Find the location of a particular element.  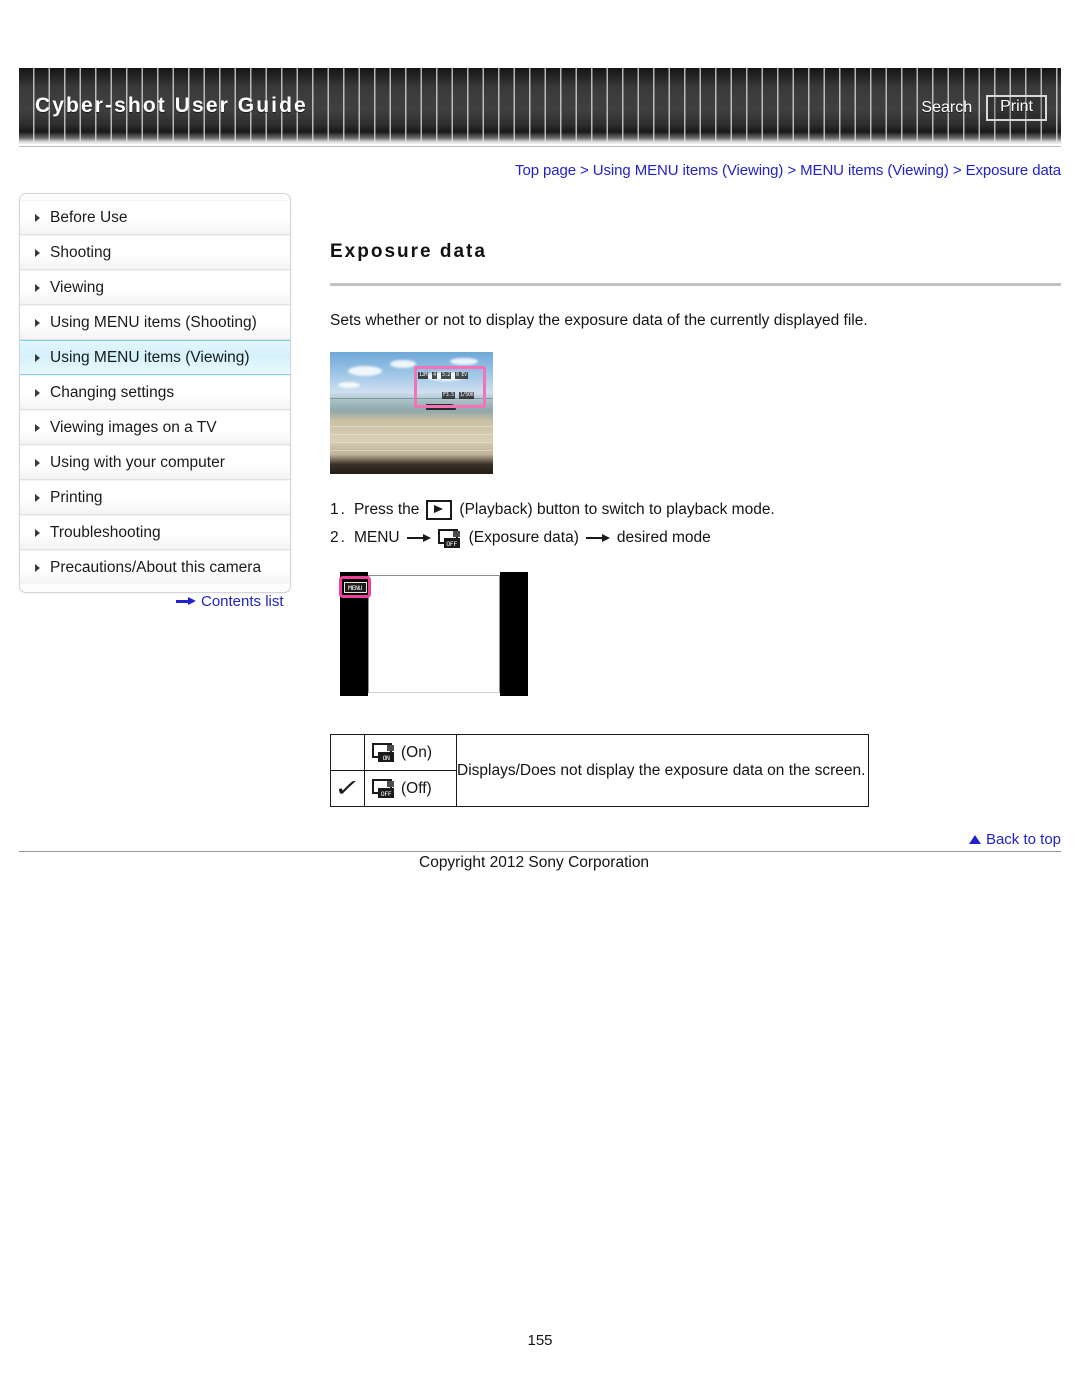

sidebar-item-viewing-images-on-a-tv: Viewing images on a TV is located at coordinates (155, 427).